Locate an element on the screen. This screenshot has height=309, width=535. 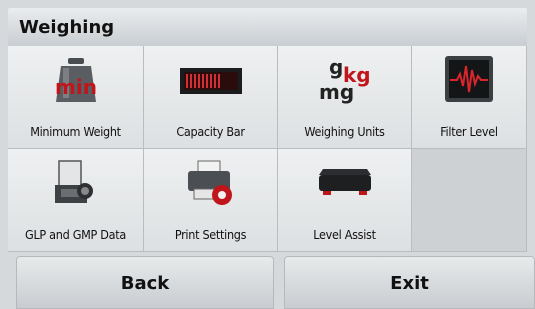
title-bar: Weighing is located at coordinates (267, 27).